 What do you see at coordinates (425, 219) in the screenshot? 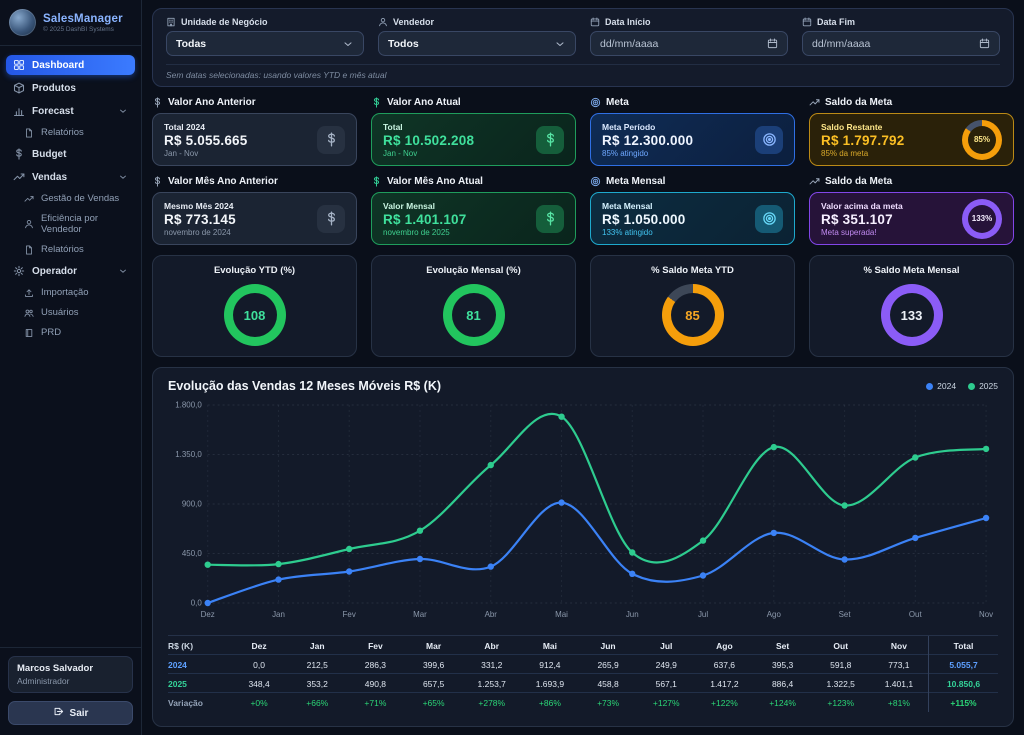
I see `kpi-value: R$ 1.401.107` at bounding box center [425, 219].